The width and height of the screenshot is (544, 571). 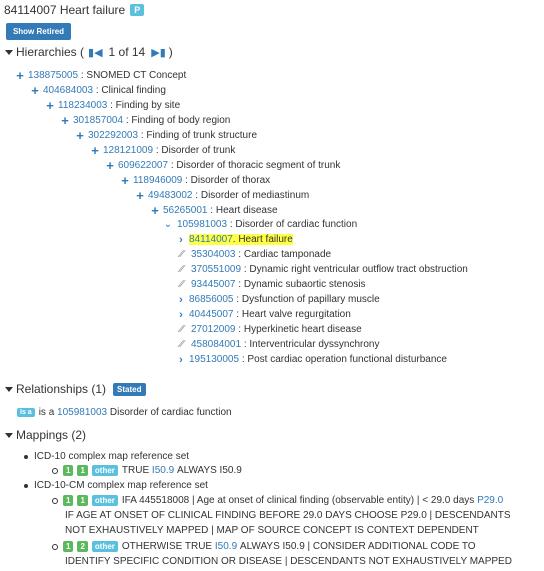 What do you see at coordinates (129, 389) in the screenshot?
I see `stated-button: Stated` at bounding box center [129, 389].